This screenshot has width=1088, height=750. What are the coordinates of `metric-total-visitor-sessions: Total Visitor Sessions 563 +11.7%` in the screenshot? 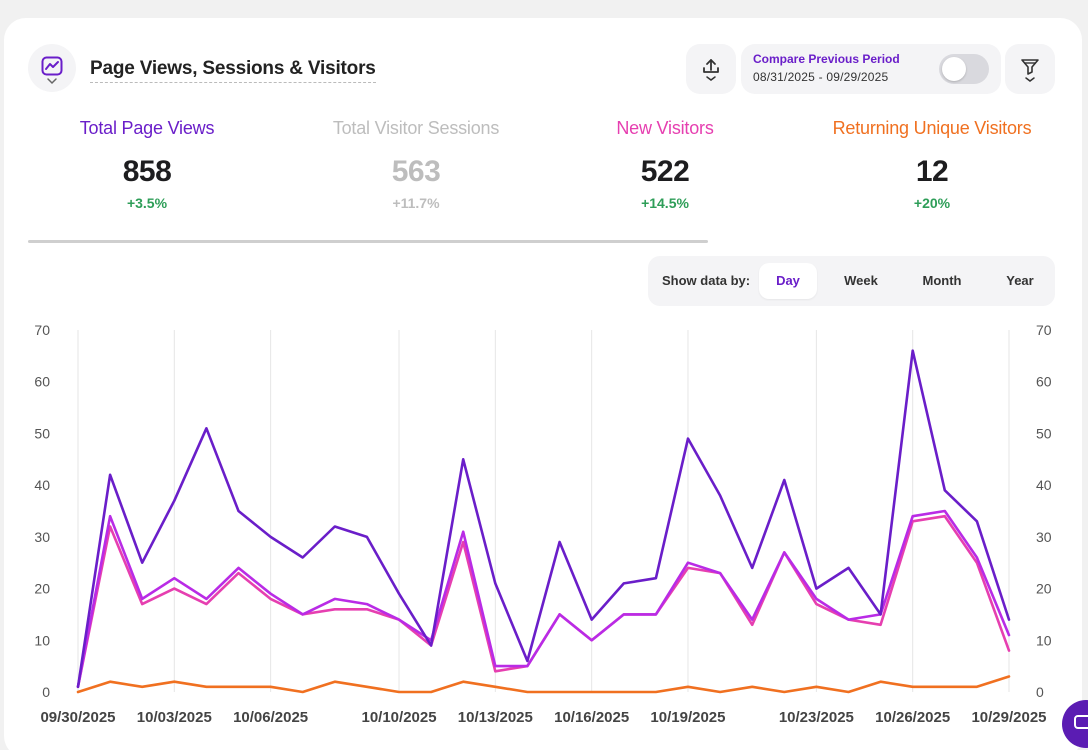 It's located at (416, 164).